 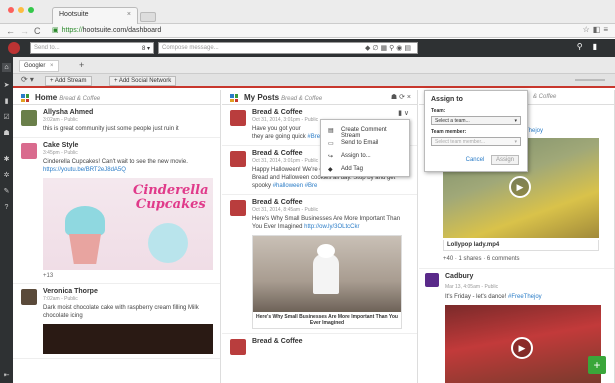 I want to click on chef-figure, so click(x=326, y=274).